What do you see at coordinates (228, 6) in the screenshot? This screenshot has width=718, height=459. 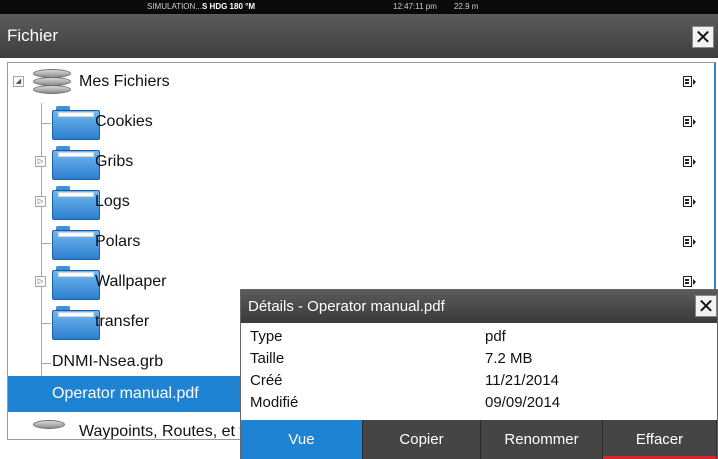 I see `heading-readout: S HDG 180 °M` at bounding box center [228, 6].